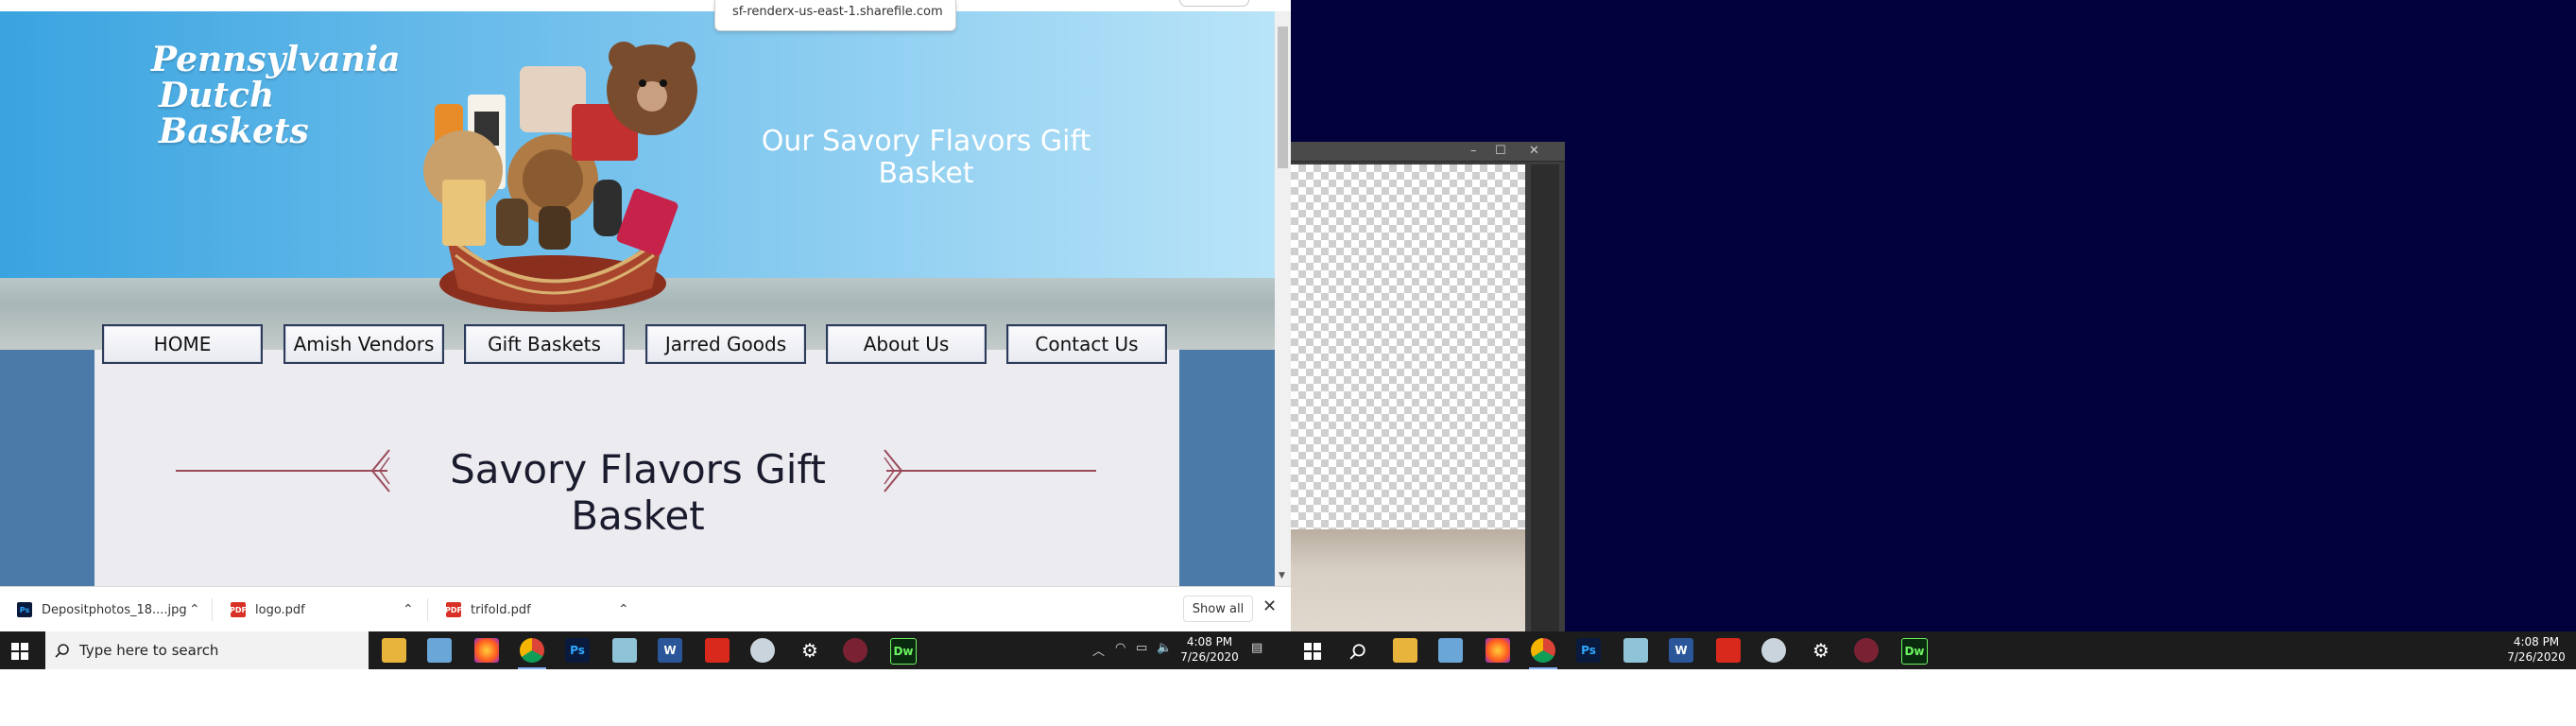 Image resolution: width=2576 pixels, height=726 pixels. What do you see at coordinates (906, 344) in the screenshot?
I see `nav-about-us: About Us` at bounding box center [906, 344].